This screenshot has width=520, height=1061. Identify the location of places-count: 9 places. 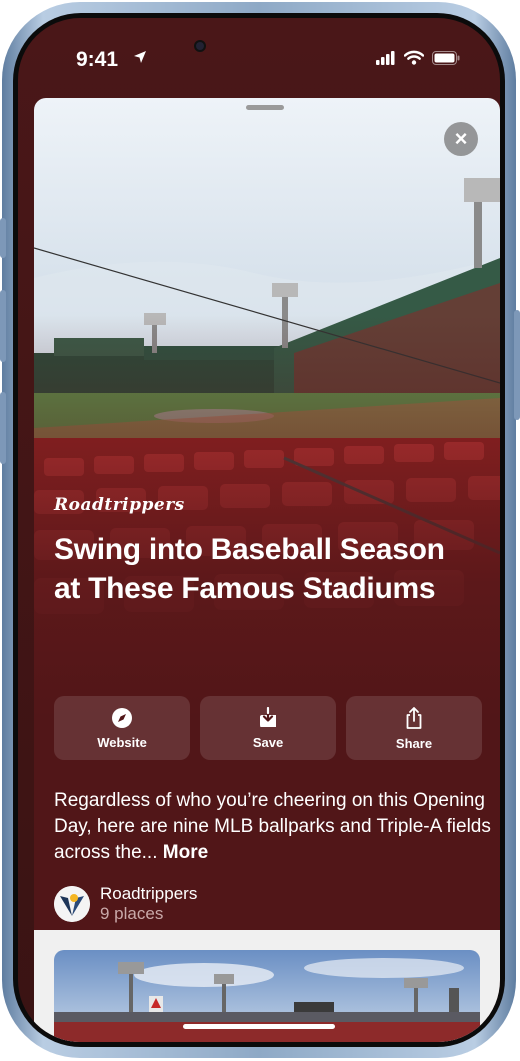
(132, 913).